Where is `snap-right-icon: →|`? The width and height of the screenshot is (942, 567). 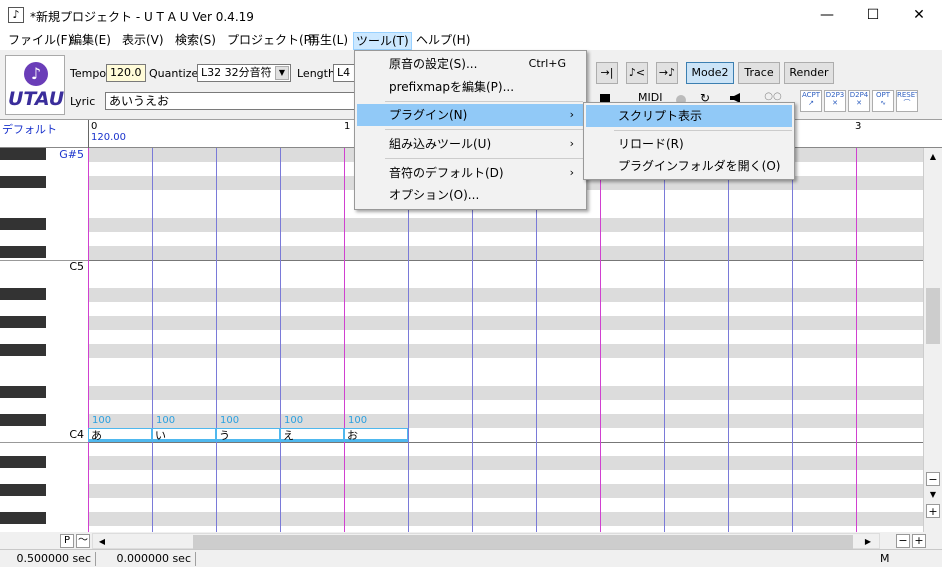 snap-right-icon: →| is located at coordinates (607, 73).